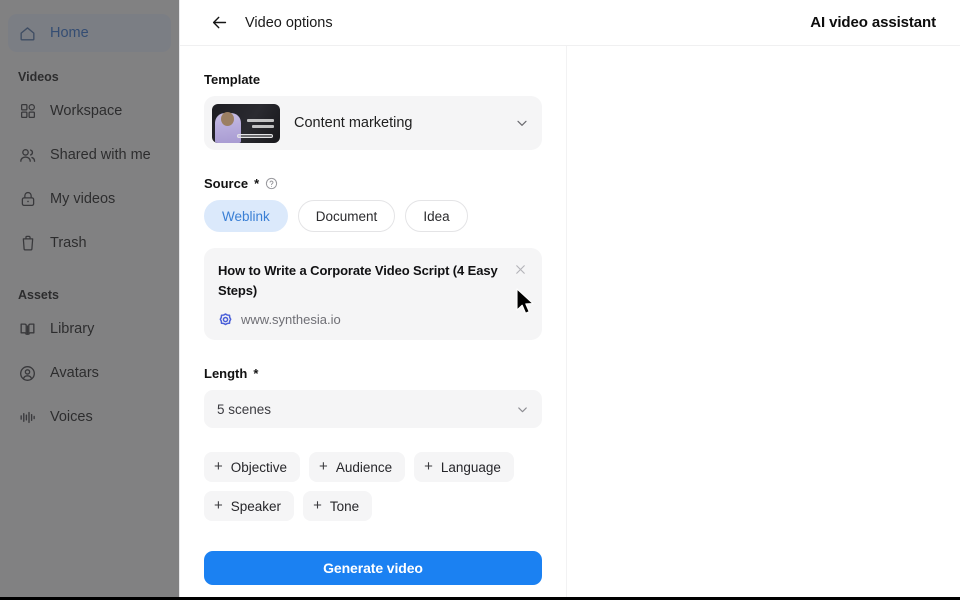 Image resolution: width=960 pixels, height=600 pixels. What do you see at coordinates (271, 183) in the screenshot?
I see `question-circle-icon` at bounding box center [271, 183].